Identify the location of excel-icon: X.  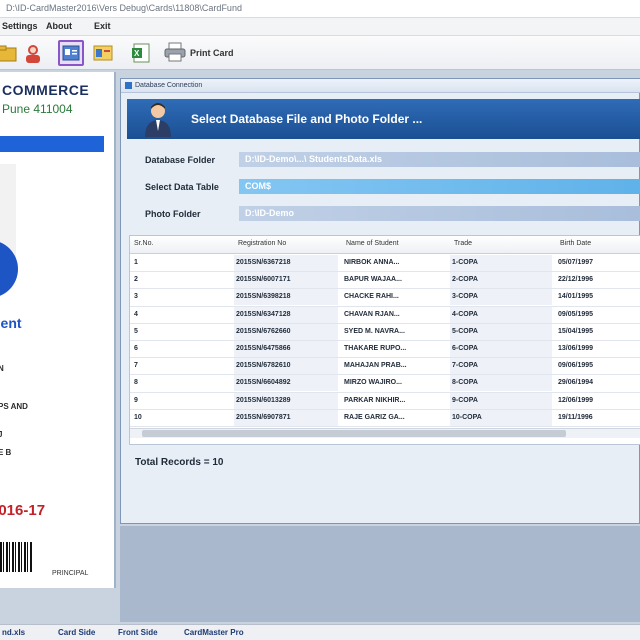
(141, 53).